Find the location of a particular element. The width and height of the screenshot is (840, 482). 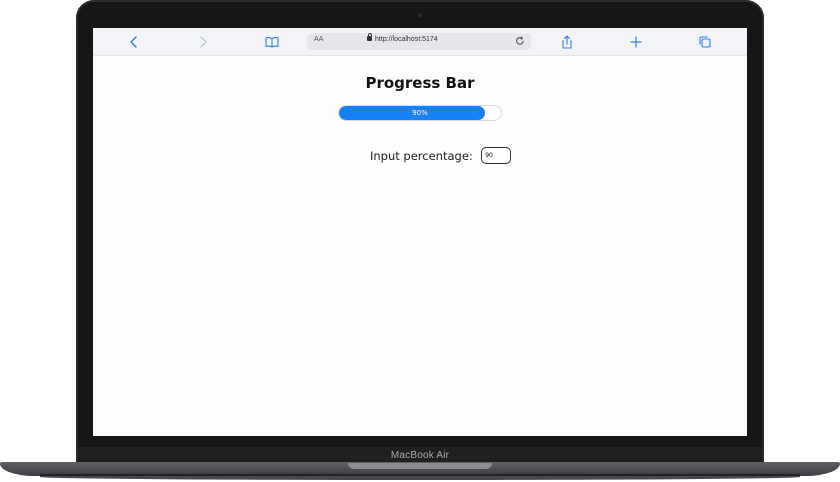

address-bar: AA http://localhost:5174 is located at coordinates (419, 41).